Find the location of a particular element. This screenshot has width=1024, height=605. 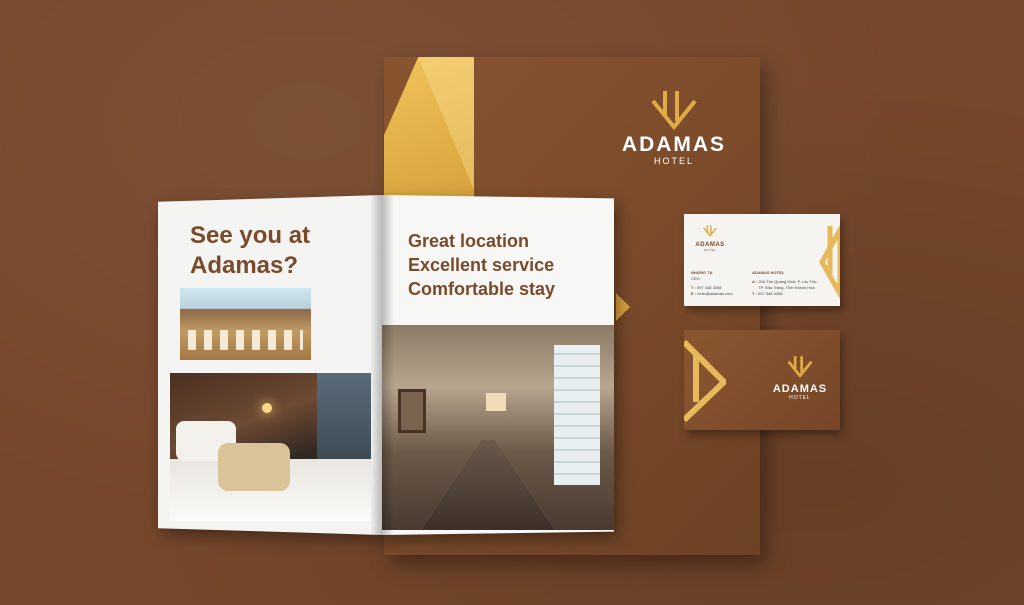

restaurant-photo is located at coordinates (245, 324).